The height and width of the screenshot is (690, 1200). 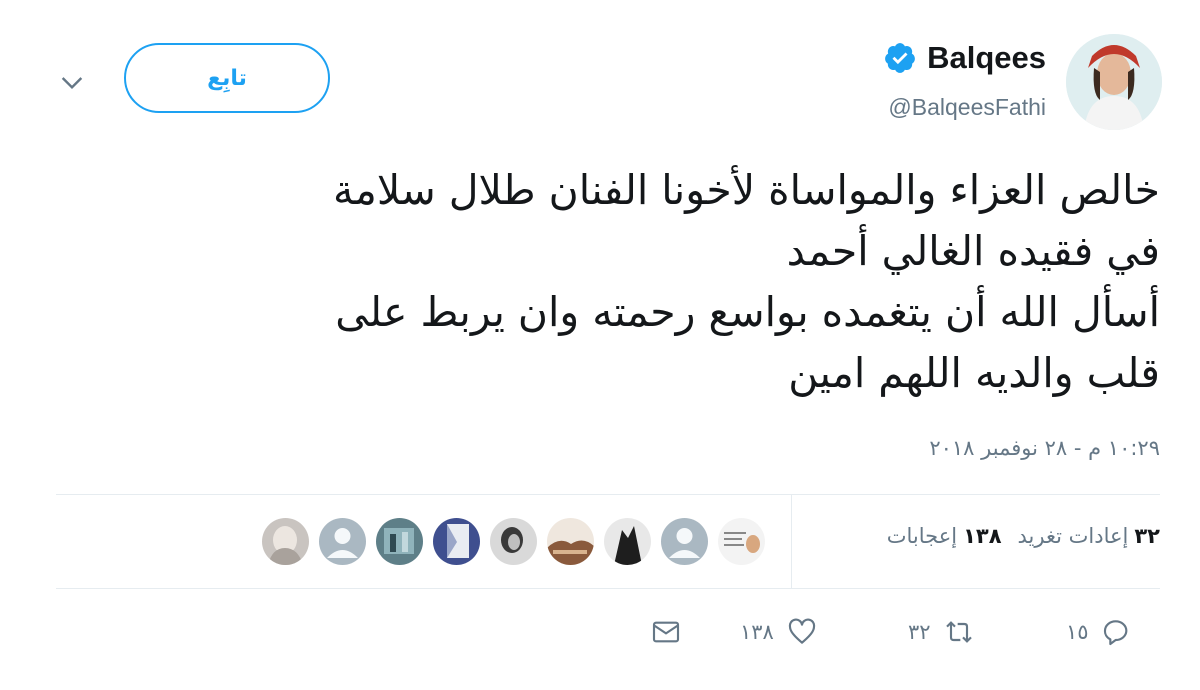 What do you see at coordinates (919, 632) in the screenshot?
I see `retweet-count: ٣٢` at bounding box center [919, 632].